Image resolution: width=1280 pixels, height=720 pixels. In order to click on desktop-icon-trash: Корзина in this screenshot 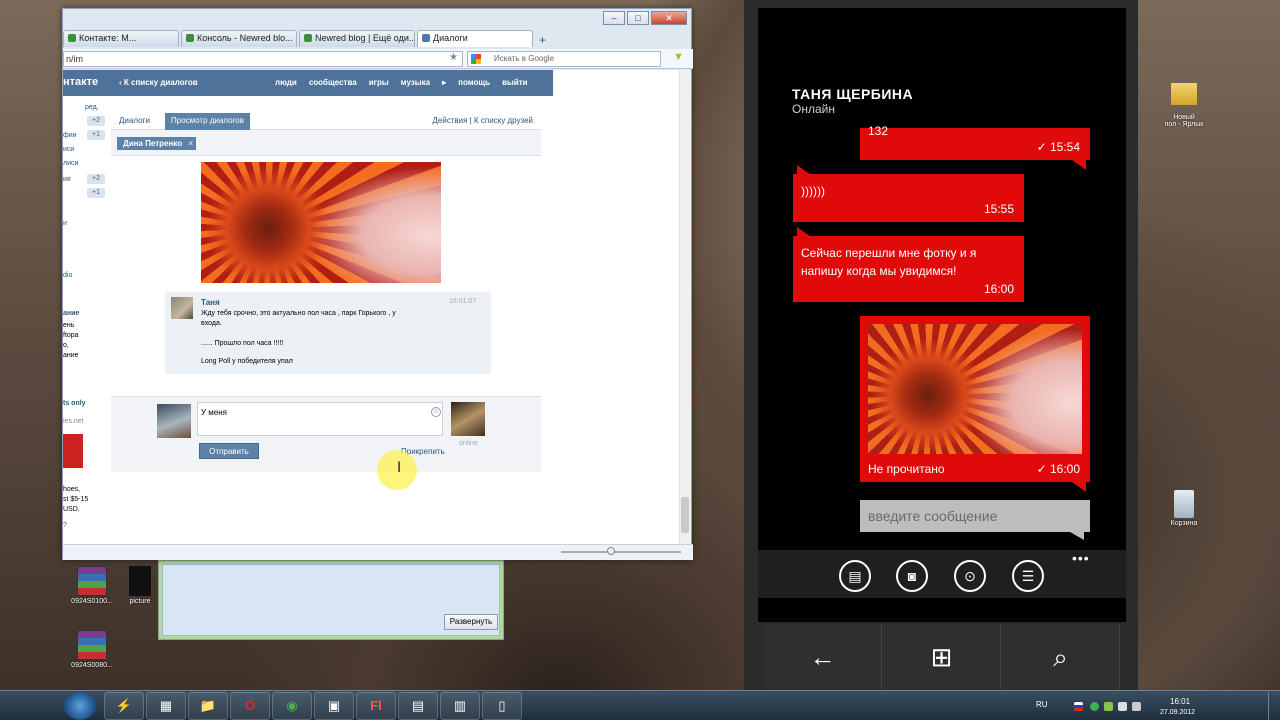, I will do `click(1184, 508)`.